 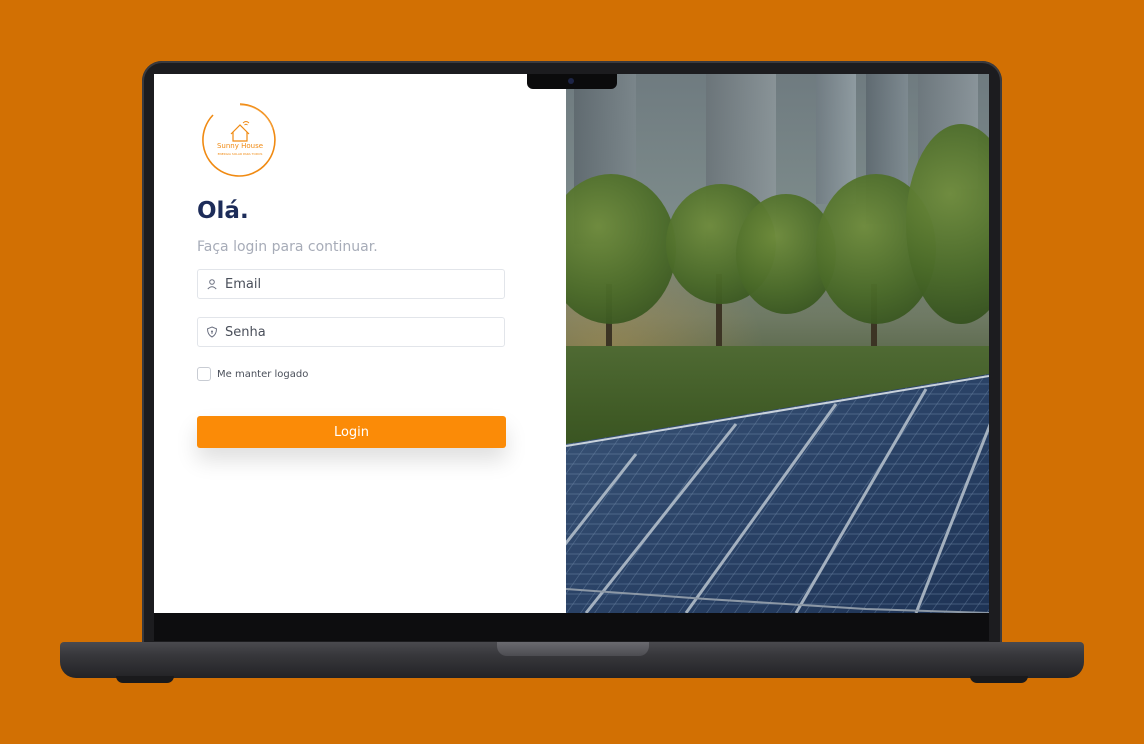 What do you see at coordinates (212, 332) in the screenshot?
I see `shield-icon` at bounding box center [212, 332].